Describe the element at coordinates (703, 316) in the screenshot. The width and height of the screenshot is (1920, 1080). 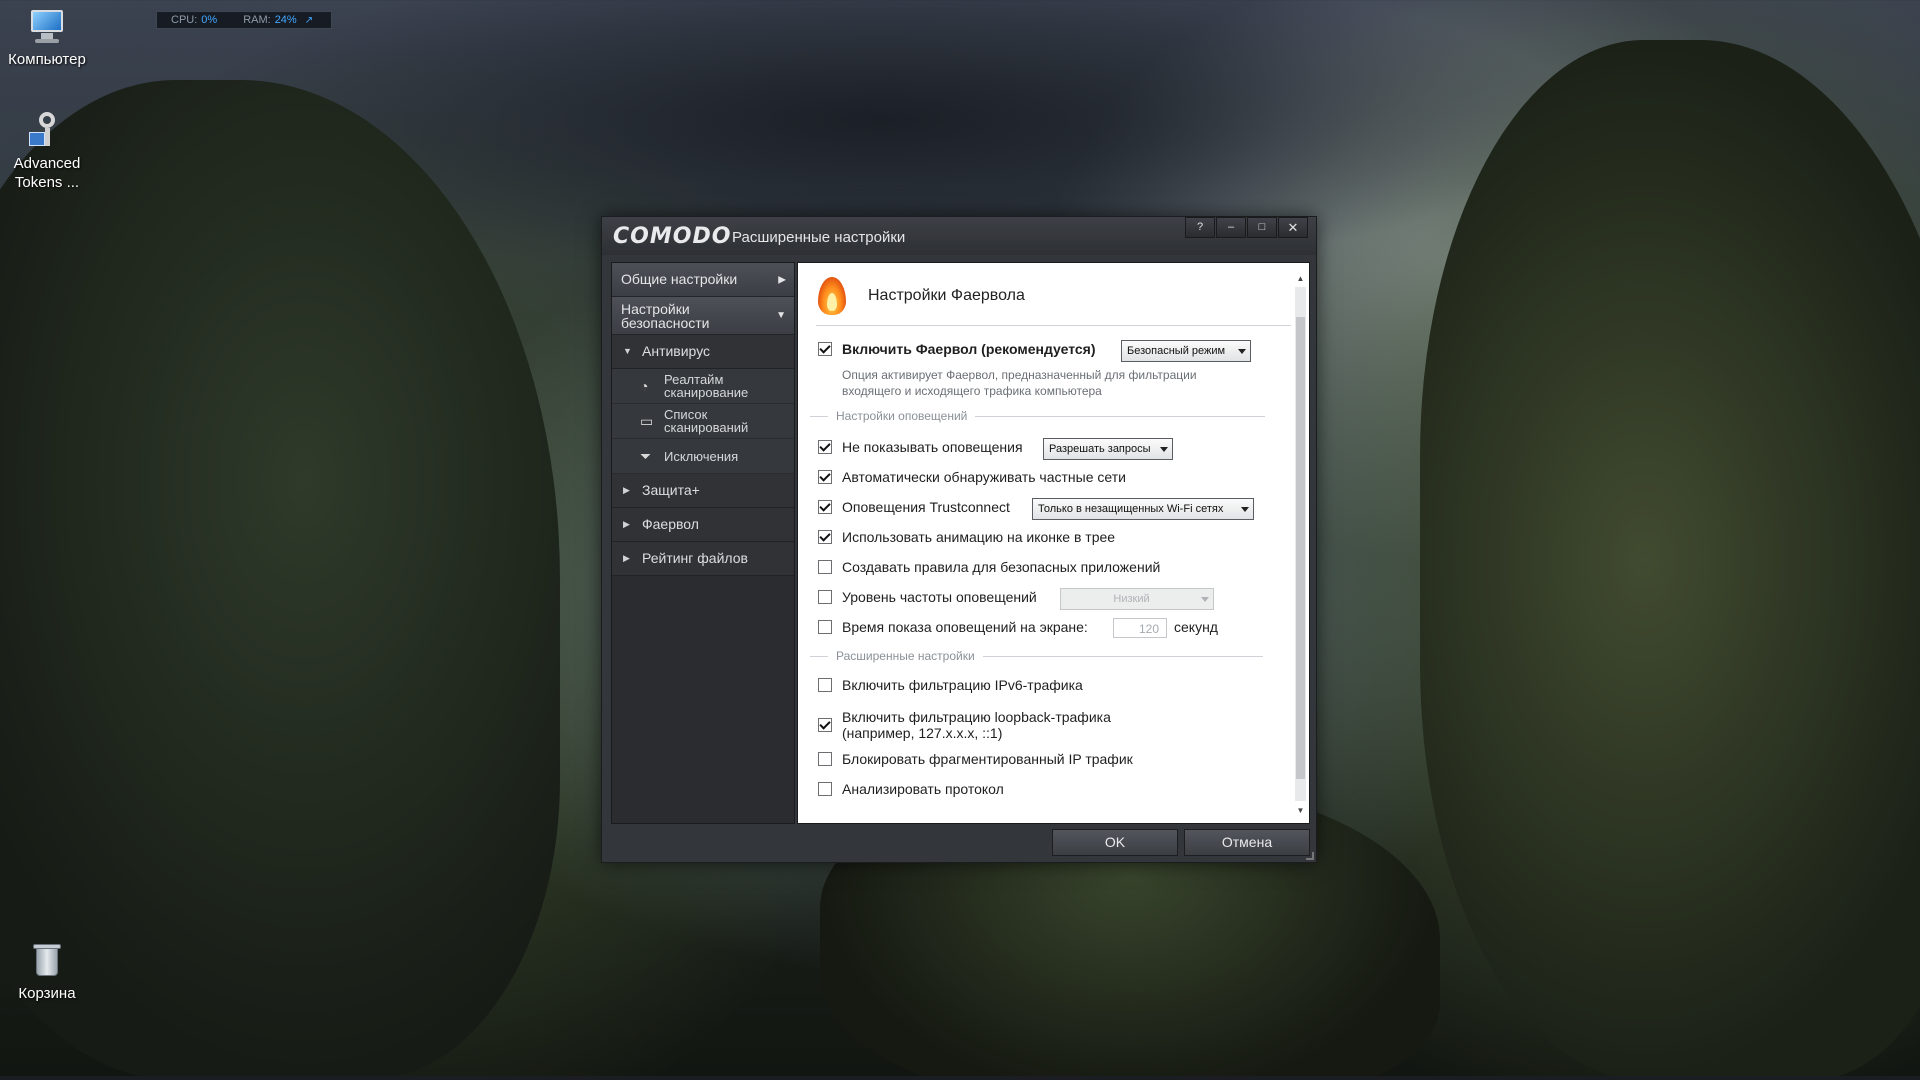
I see `nav-security-settings: Настройки безопасности ▼` at that location.